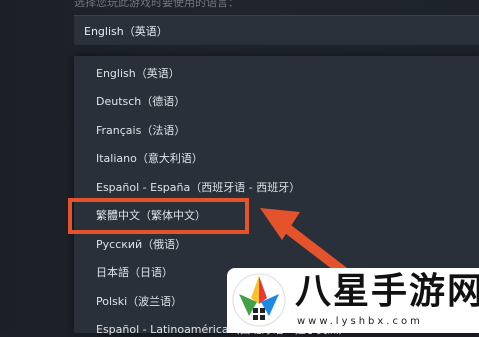 The width and height of the screenshot is (479, 337). I want to click on watermark-title: 八星手游网, so click(387, 291).